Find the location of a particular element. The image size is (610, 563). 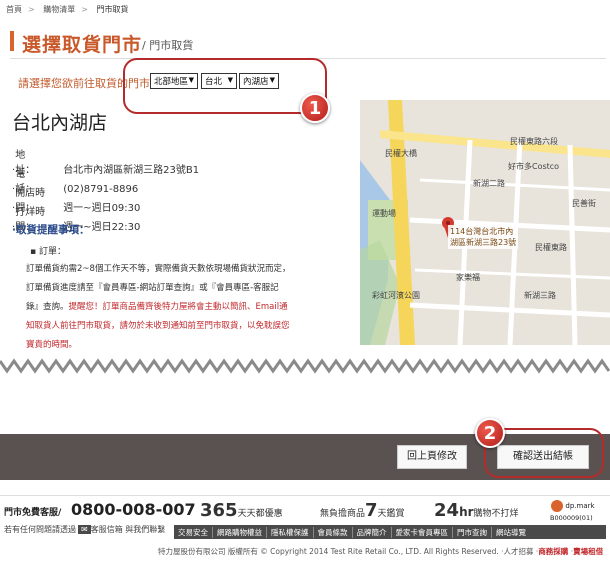

map-label: 新湖二路 is located at coordinates (489, 183).